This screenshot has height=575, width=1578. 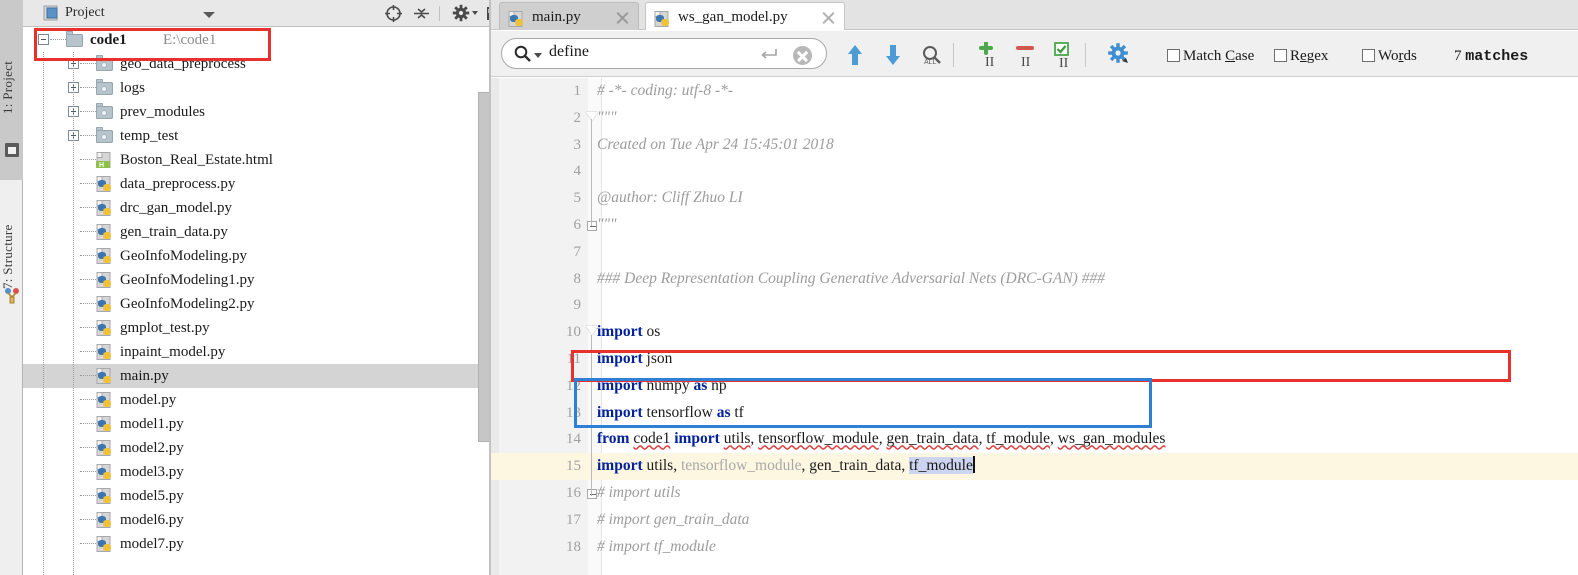 I want to click on tree-row: code1 E:\code1, so click(x=250, y=40).